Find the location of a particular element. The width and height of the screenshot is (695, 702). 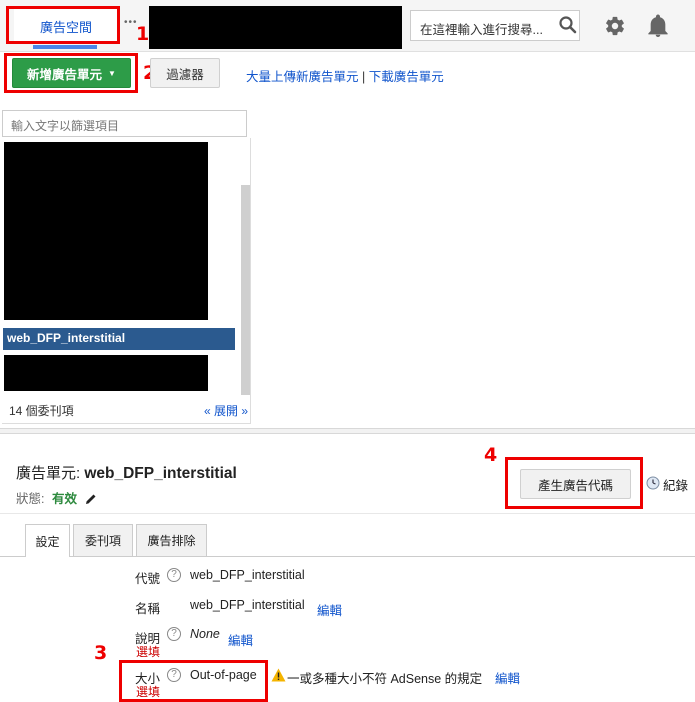

tabs-baseline is located at coordinates (347, 556).